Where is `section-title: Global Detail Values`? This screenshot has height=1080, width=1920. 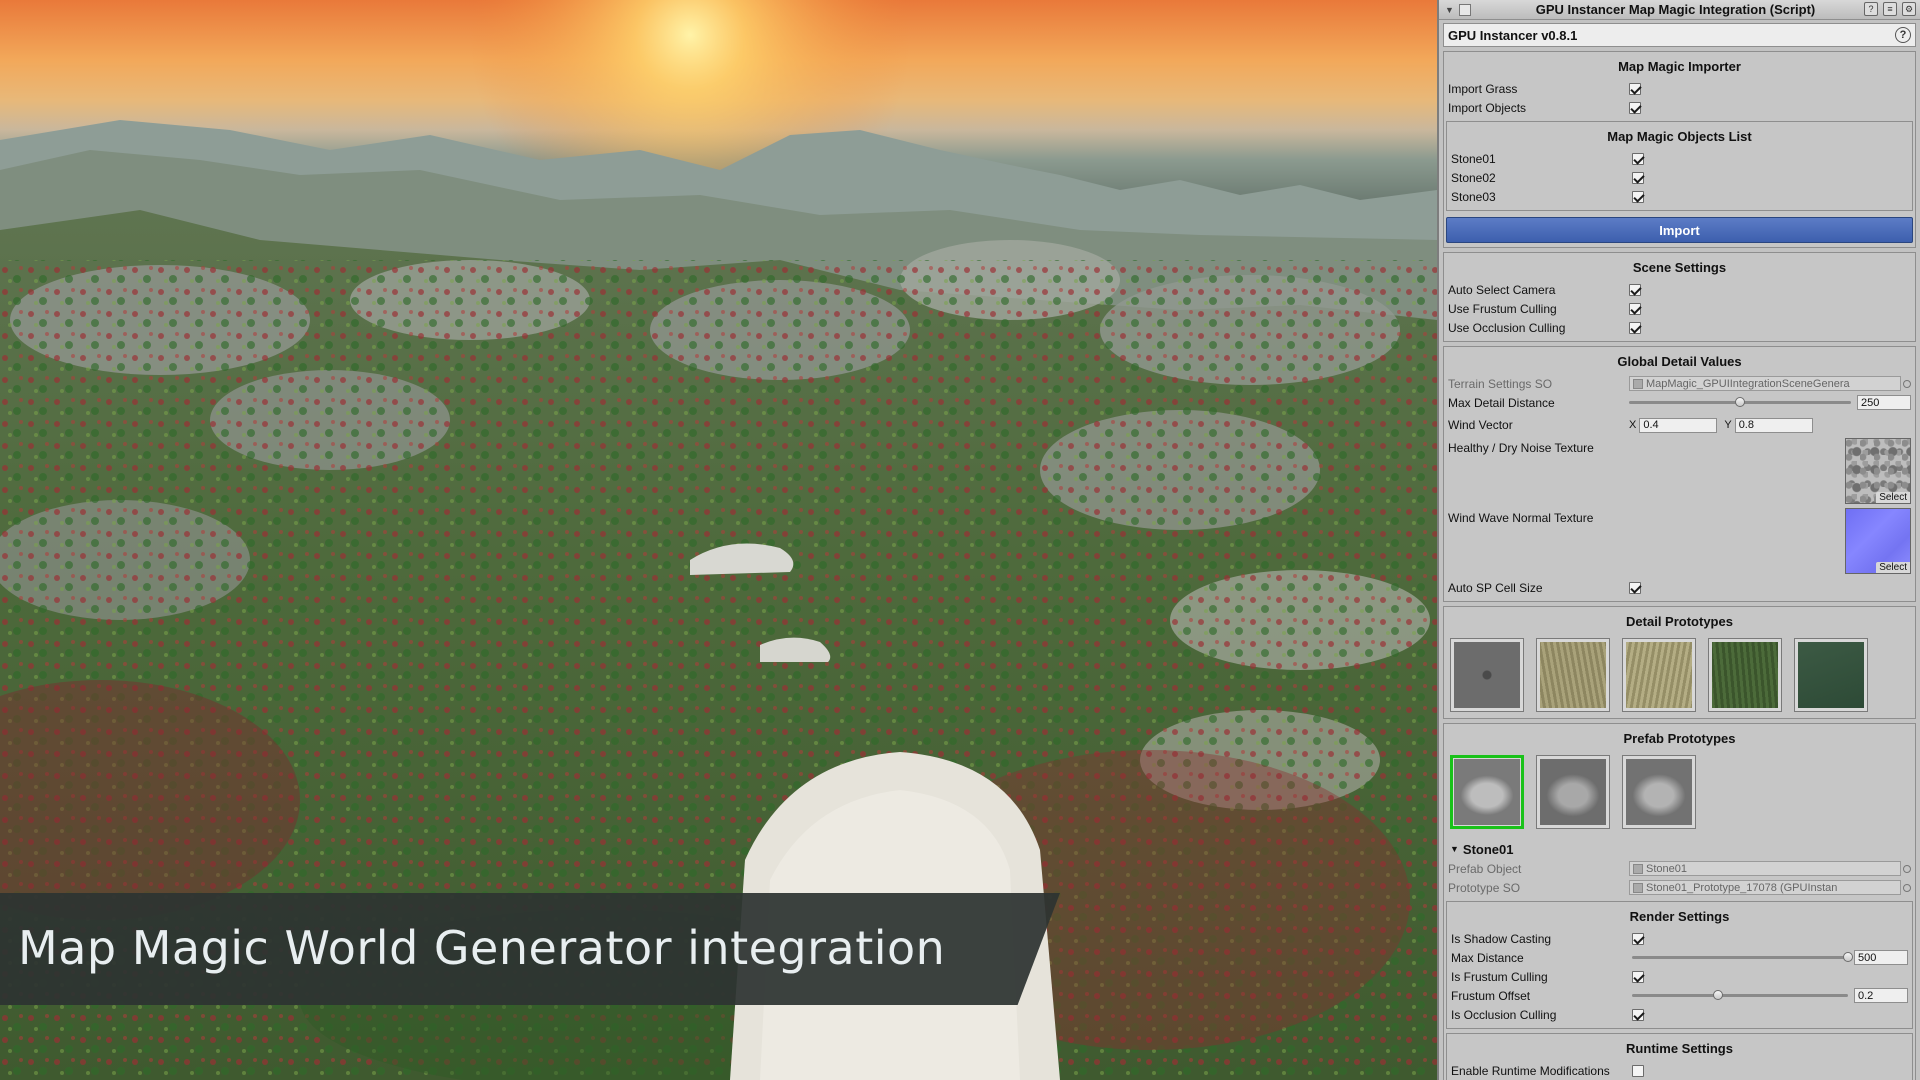 section-title: Global Detail Values is located at coordinates (1679, 361).